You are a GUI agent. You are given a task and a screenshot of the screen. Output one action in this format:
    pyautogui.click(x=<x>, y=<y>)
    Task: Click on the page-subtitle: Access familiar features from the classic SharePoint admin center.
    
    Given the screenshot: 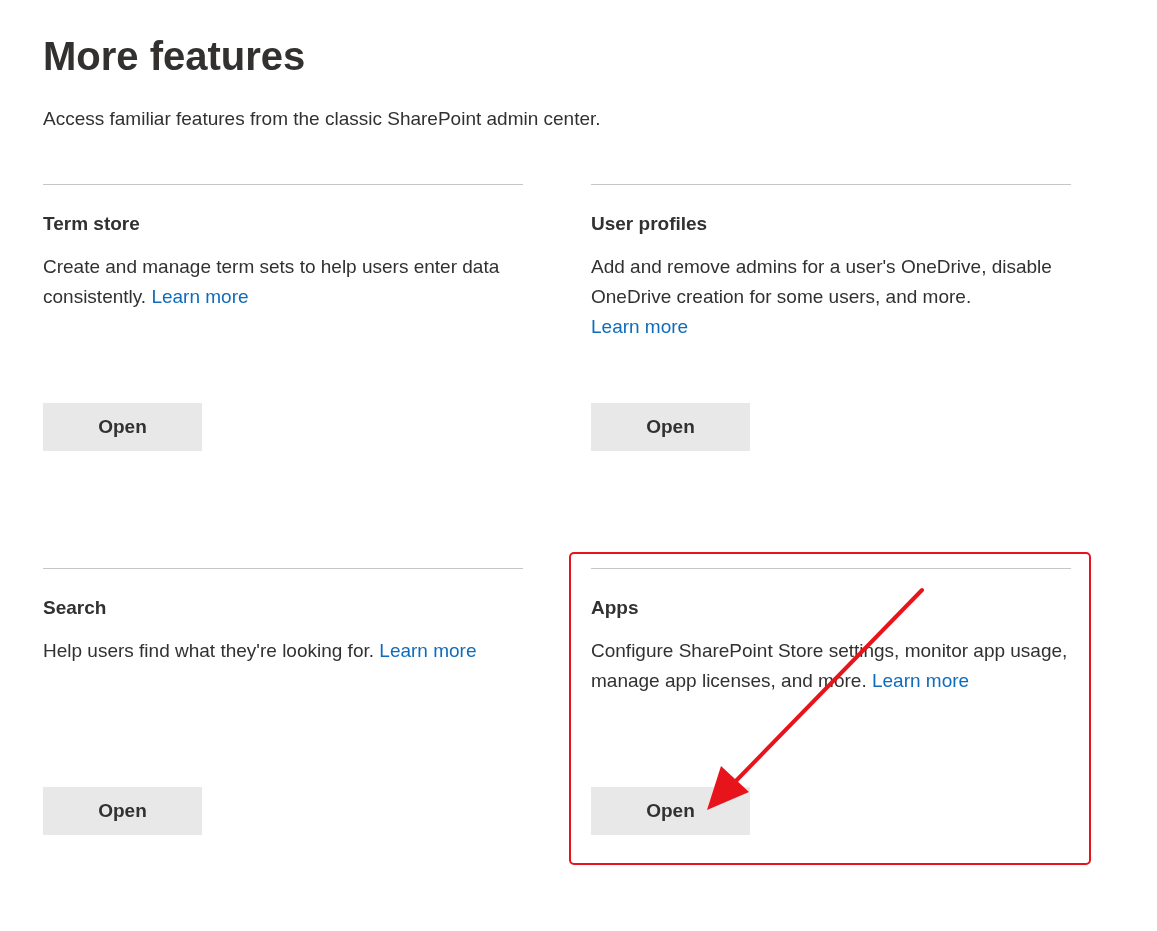 What is the action you would take?
    pyautogui.click(x=322, y=119)
    